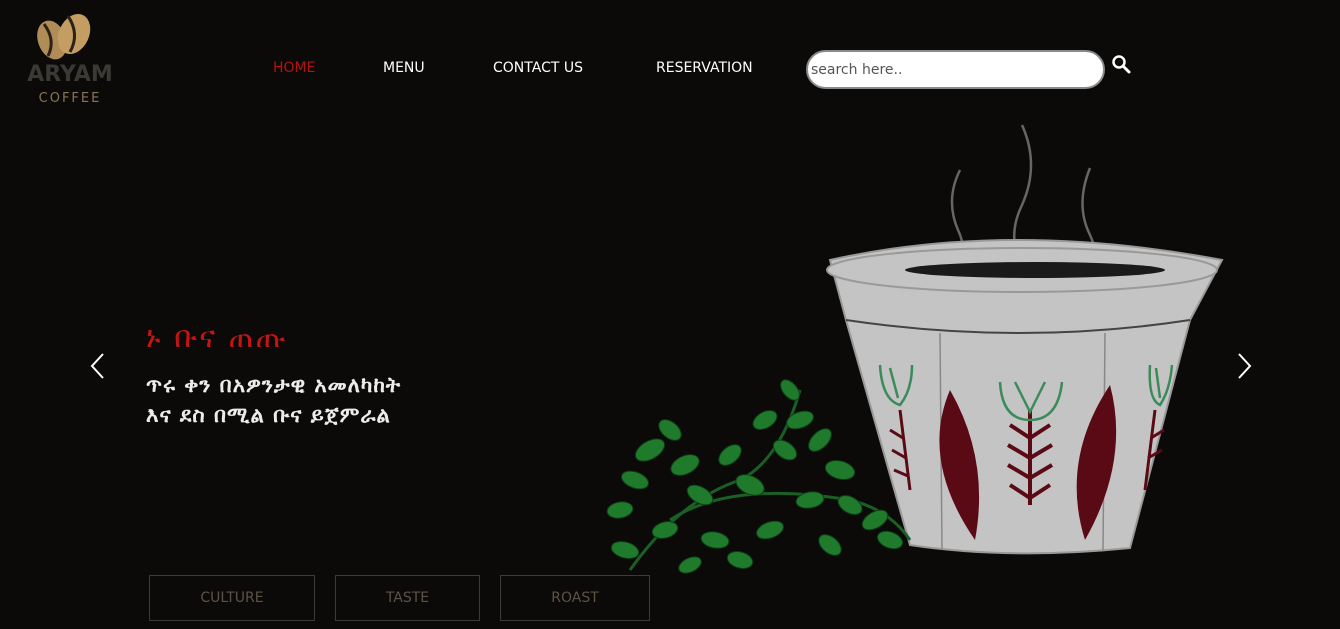 The image size is (1340, 629). What do you see at coordinates (232, 598) in the screenshot?
I see `tab-culture: CULTURE` at bounding box center [232, 598].